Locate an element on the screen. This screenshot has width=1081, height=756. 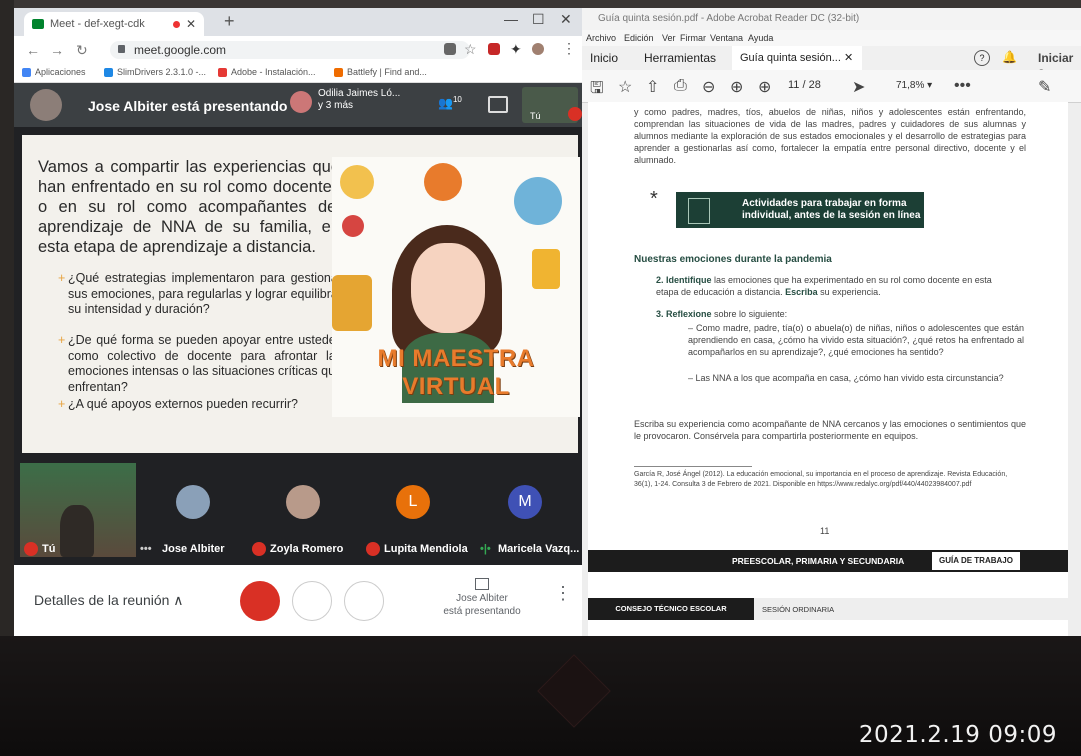
save-icon: 🖫 is located at coordinates (597, 90).